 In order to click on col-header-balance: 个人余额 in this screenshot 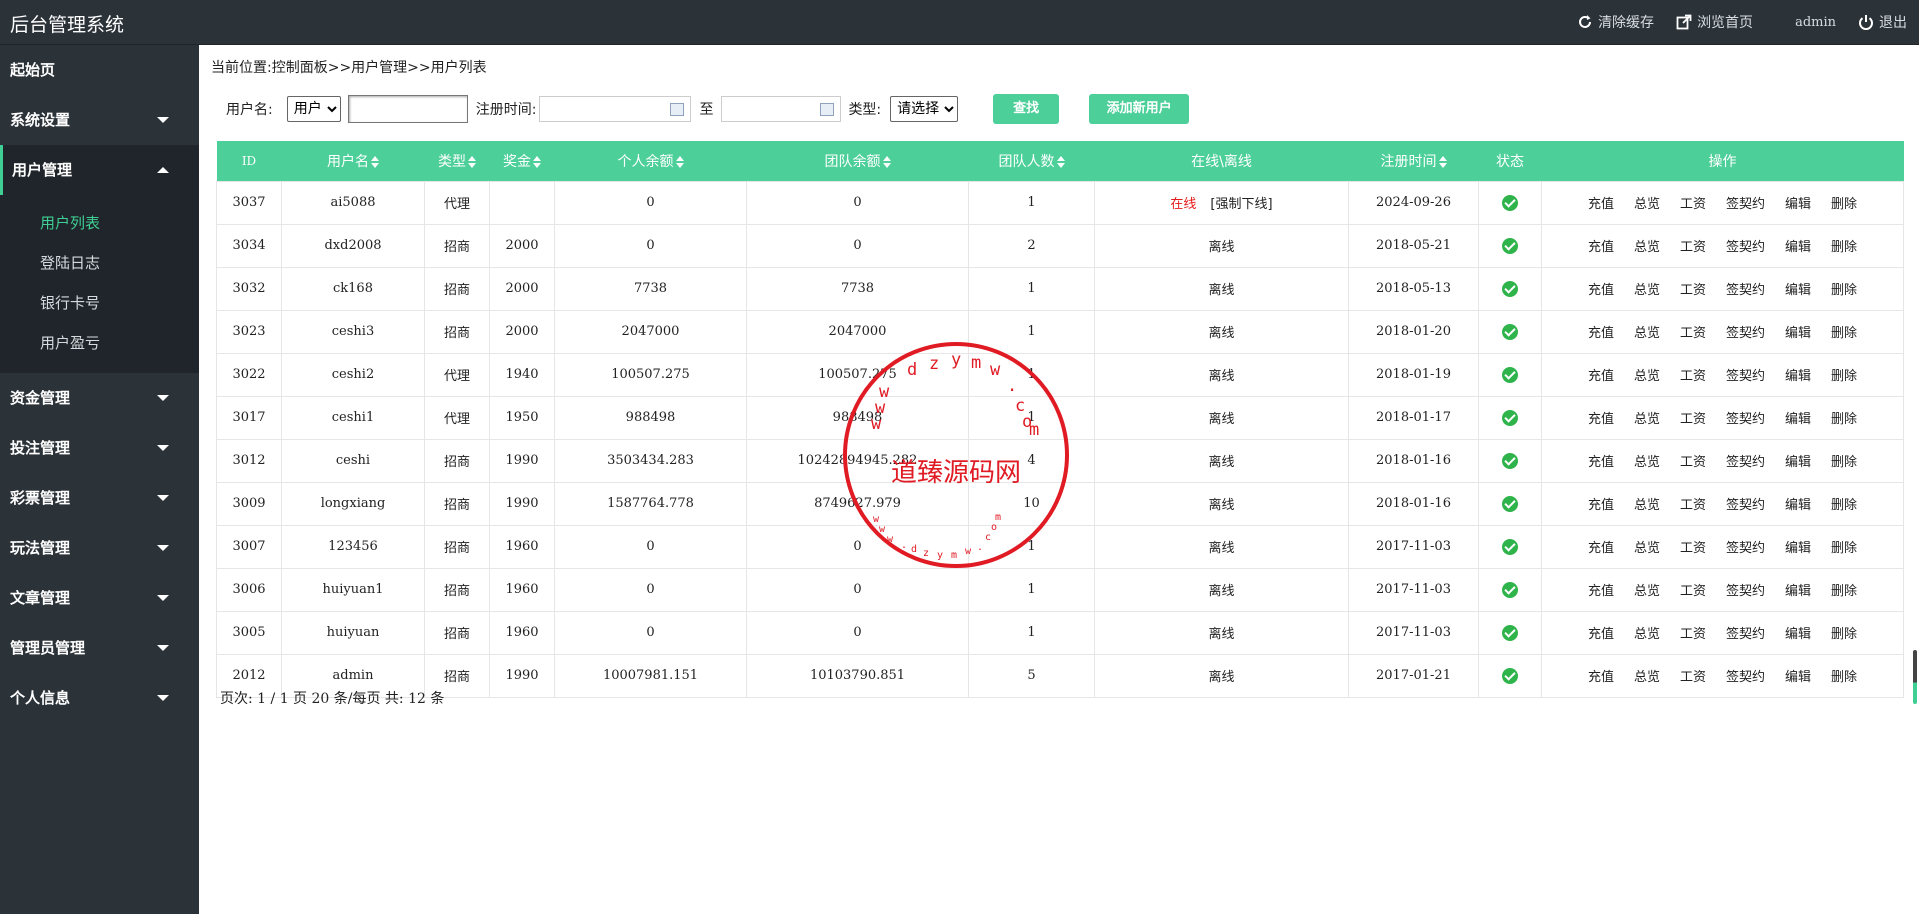, I will do `click(651, 161)`.